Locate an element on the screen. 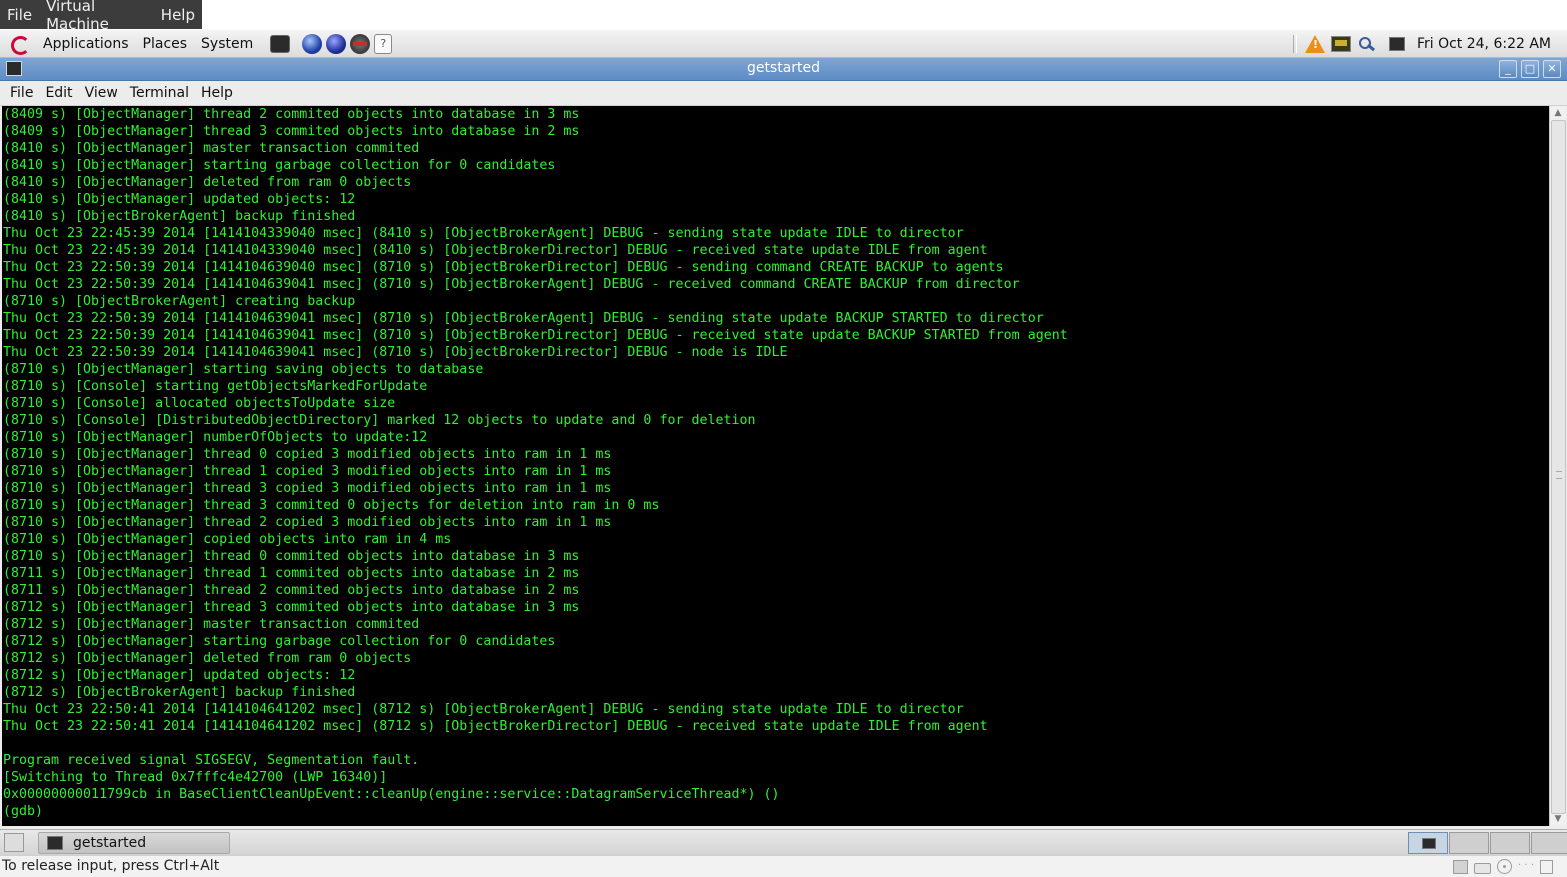 The image size is (1567, 877). terminal-menu-help: Help is located at coordinates (217, 93).